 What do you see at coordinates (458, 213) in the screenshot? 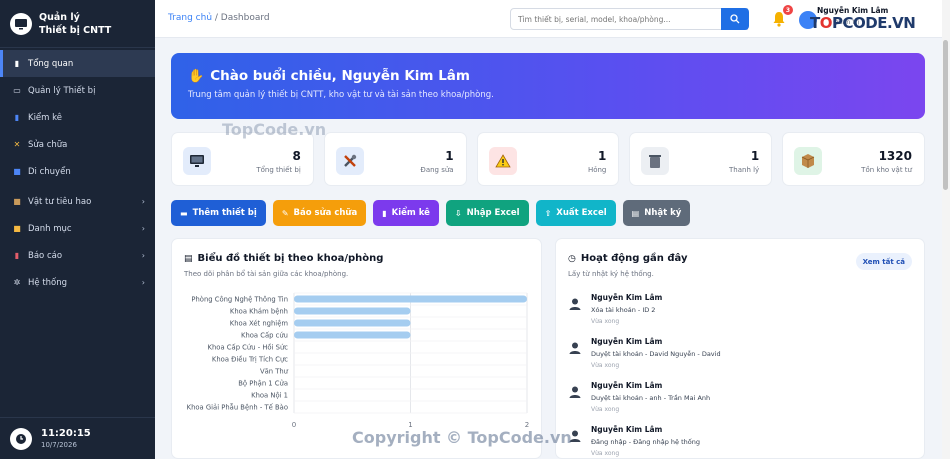
I see `import-icon: ⇩` at bounding box center [458, 213].